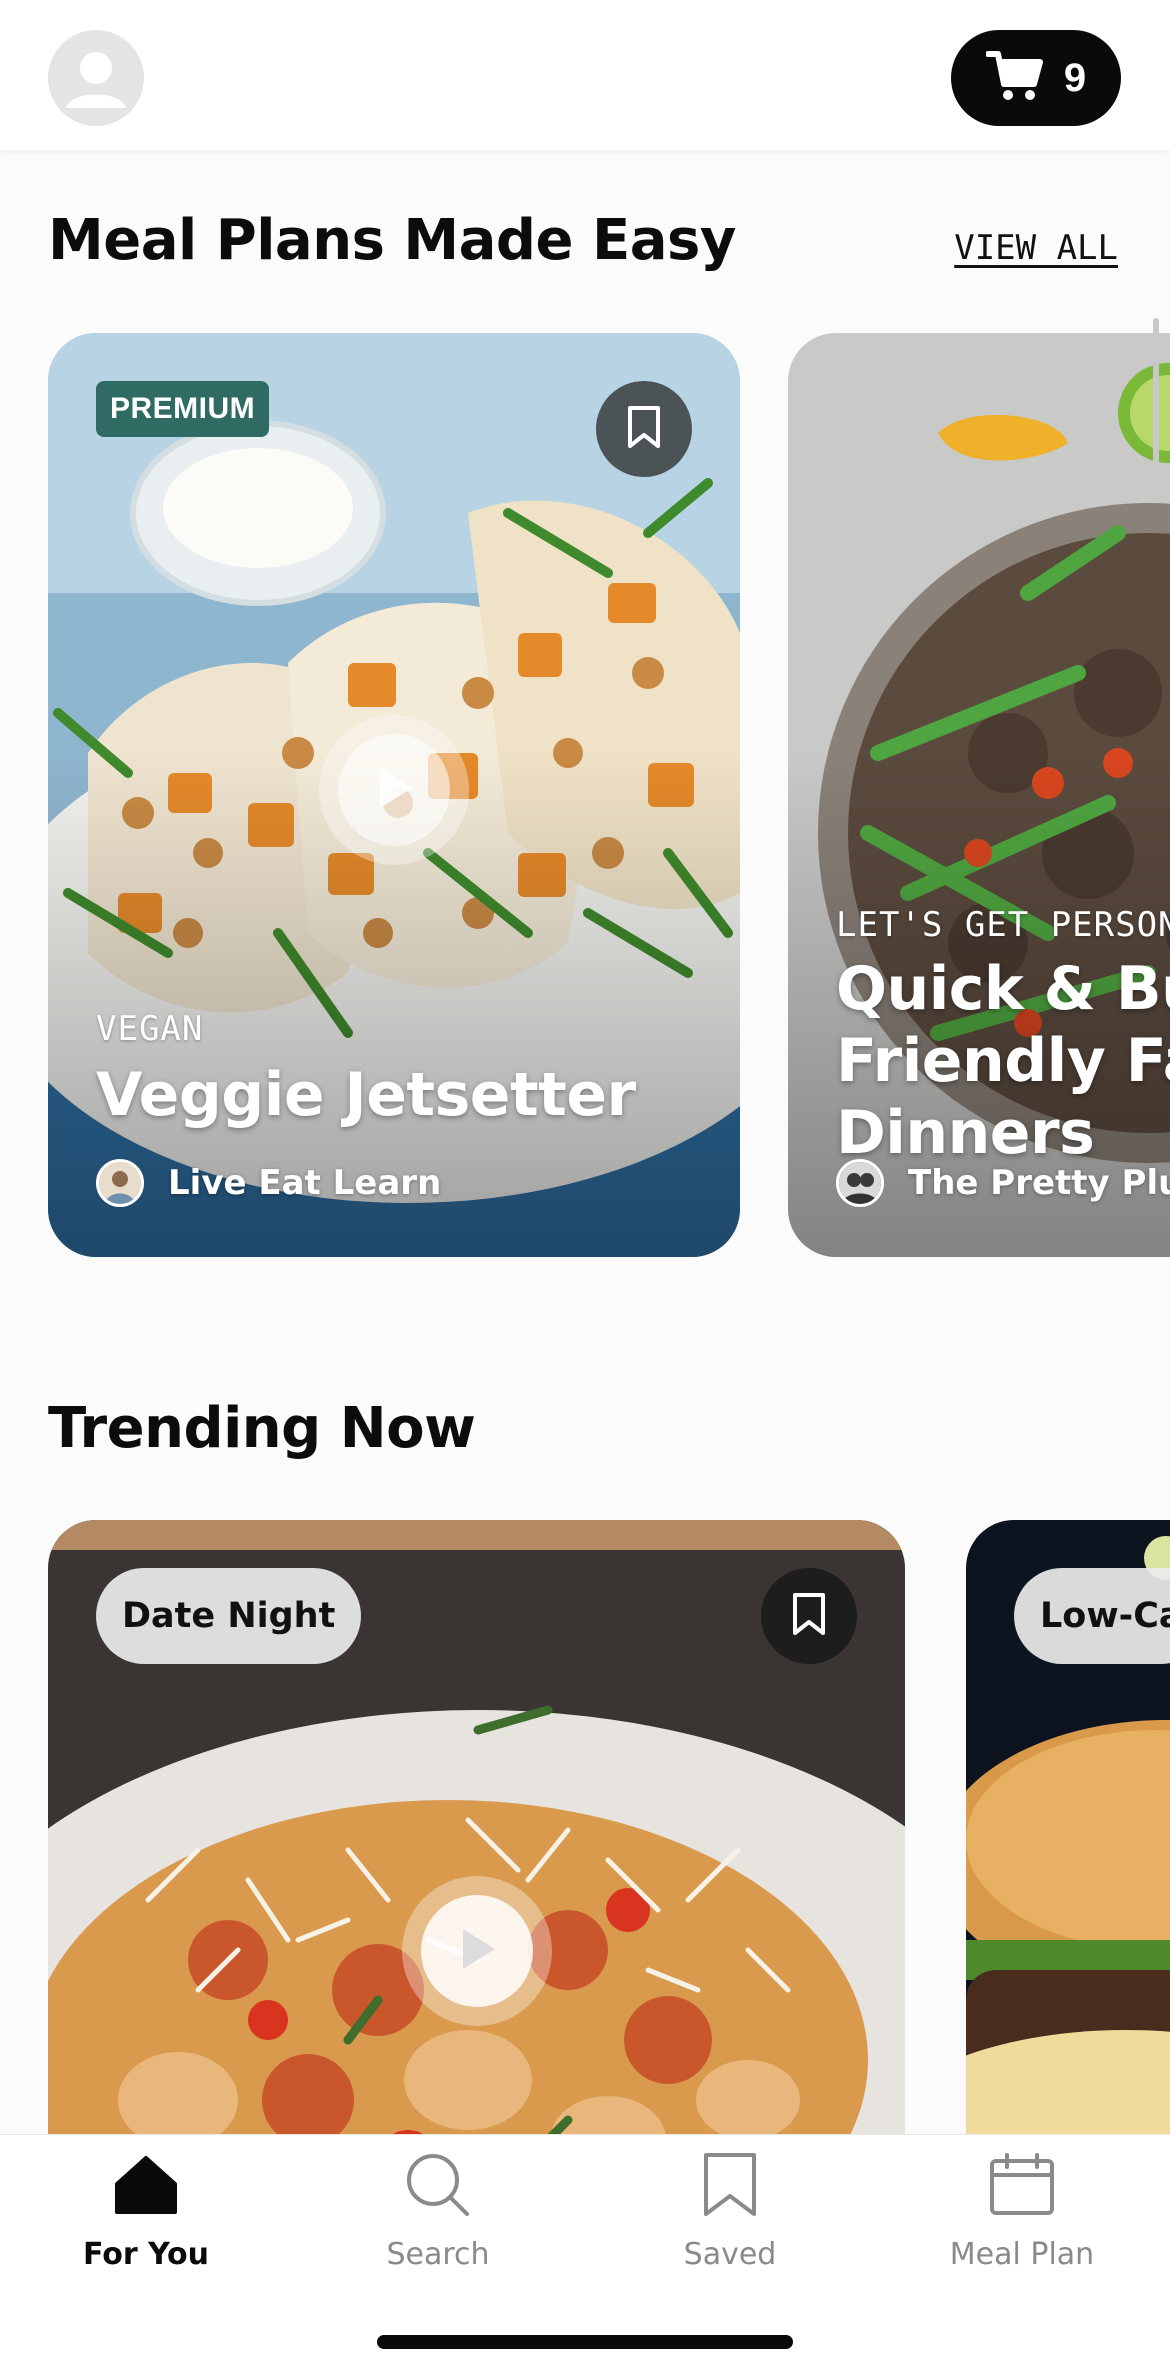 The width and height of the screenshot is (1170, 2374). I want to click on home-icon, so click(146, 2185).